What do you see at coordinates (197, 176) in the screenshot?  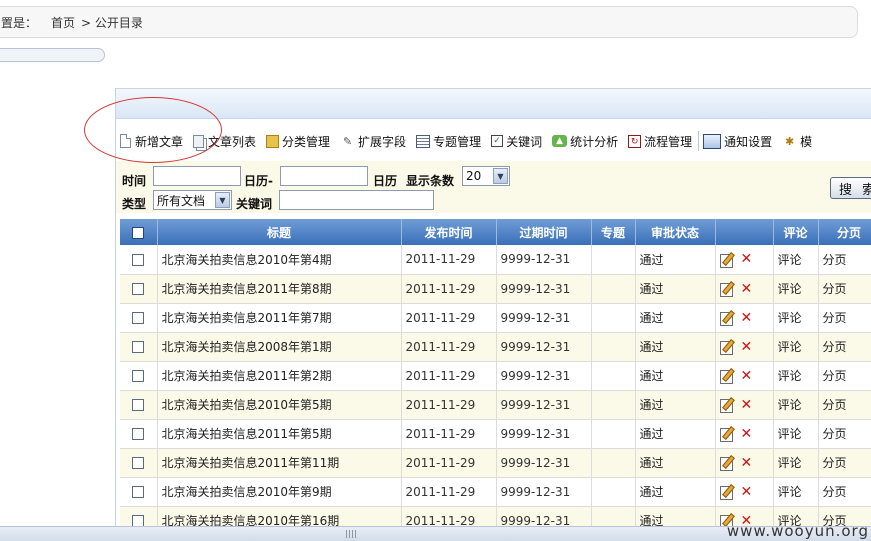 I see `start-date-input` at bounding box center [197, 176].